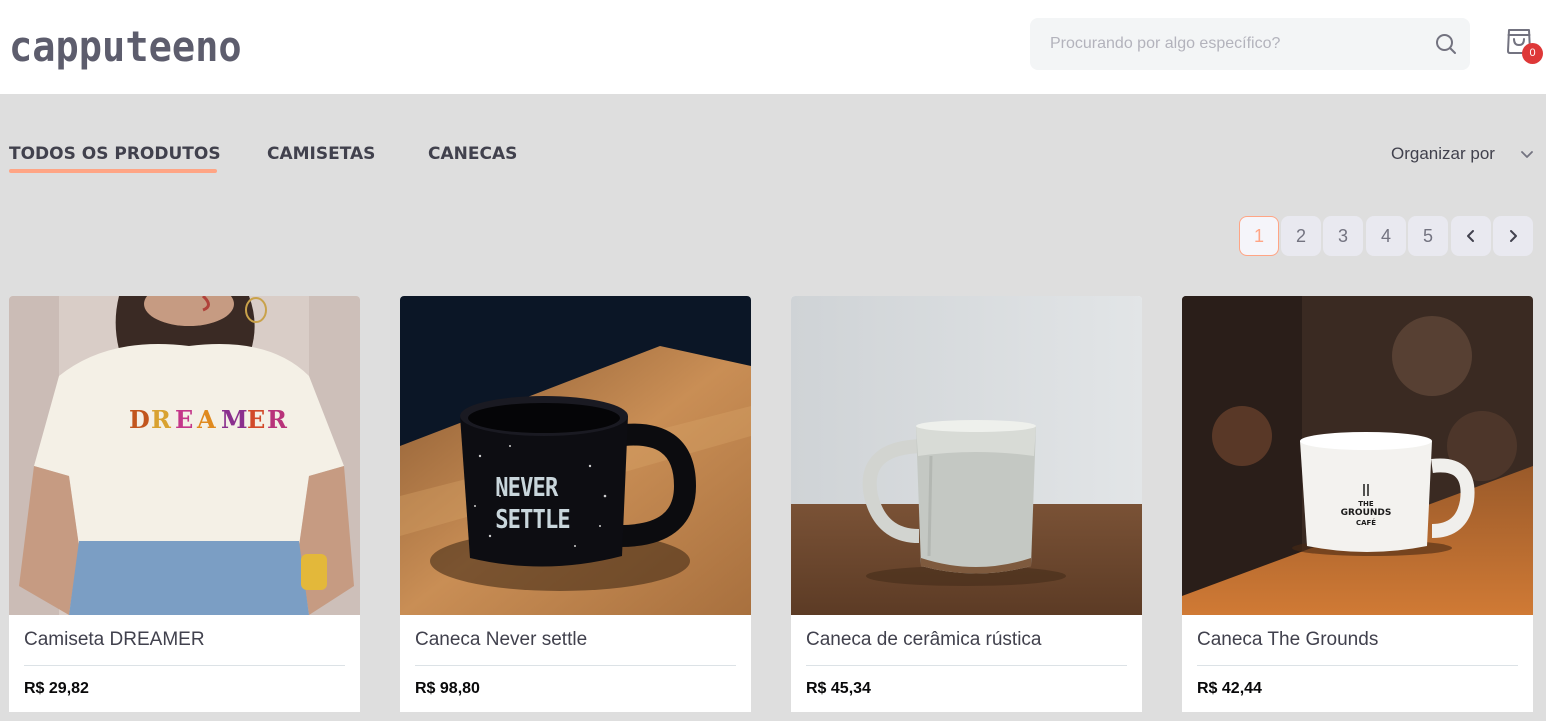 This screenshot has height=721, width=1546. Describe the element at coordinates (1446, 44) in the screenshot. I see `search-icon` at that location.